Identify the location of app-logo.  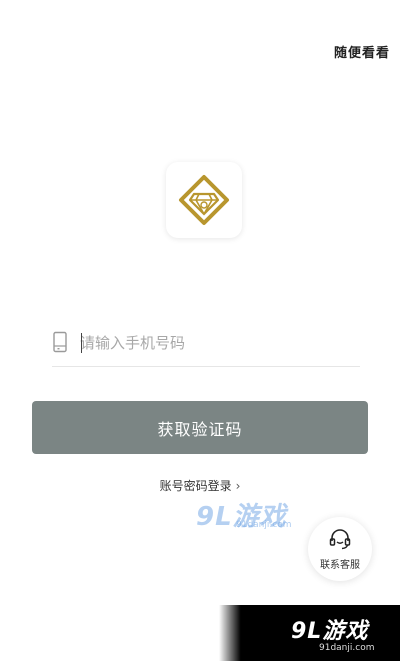
(204, 200).